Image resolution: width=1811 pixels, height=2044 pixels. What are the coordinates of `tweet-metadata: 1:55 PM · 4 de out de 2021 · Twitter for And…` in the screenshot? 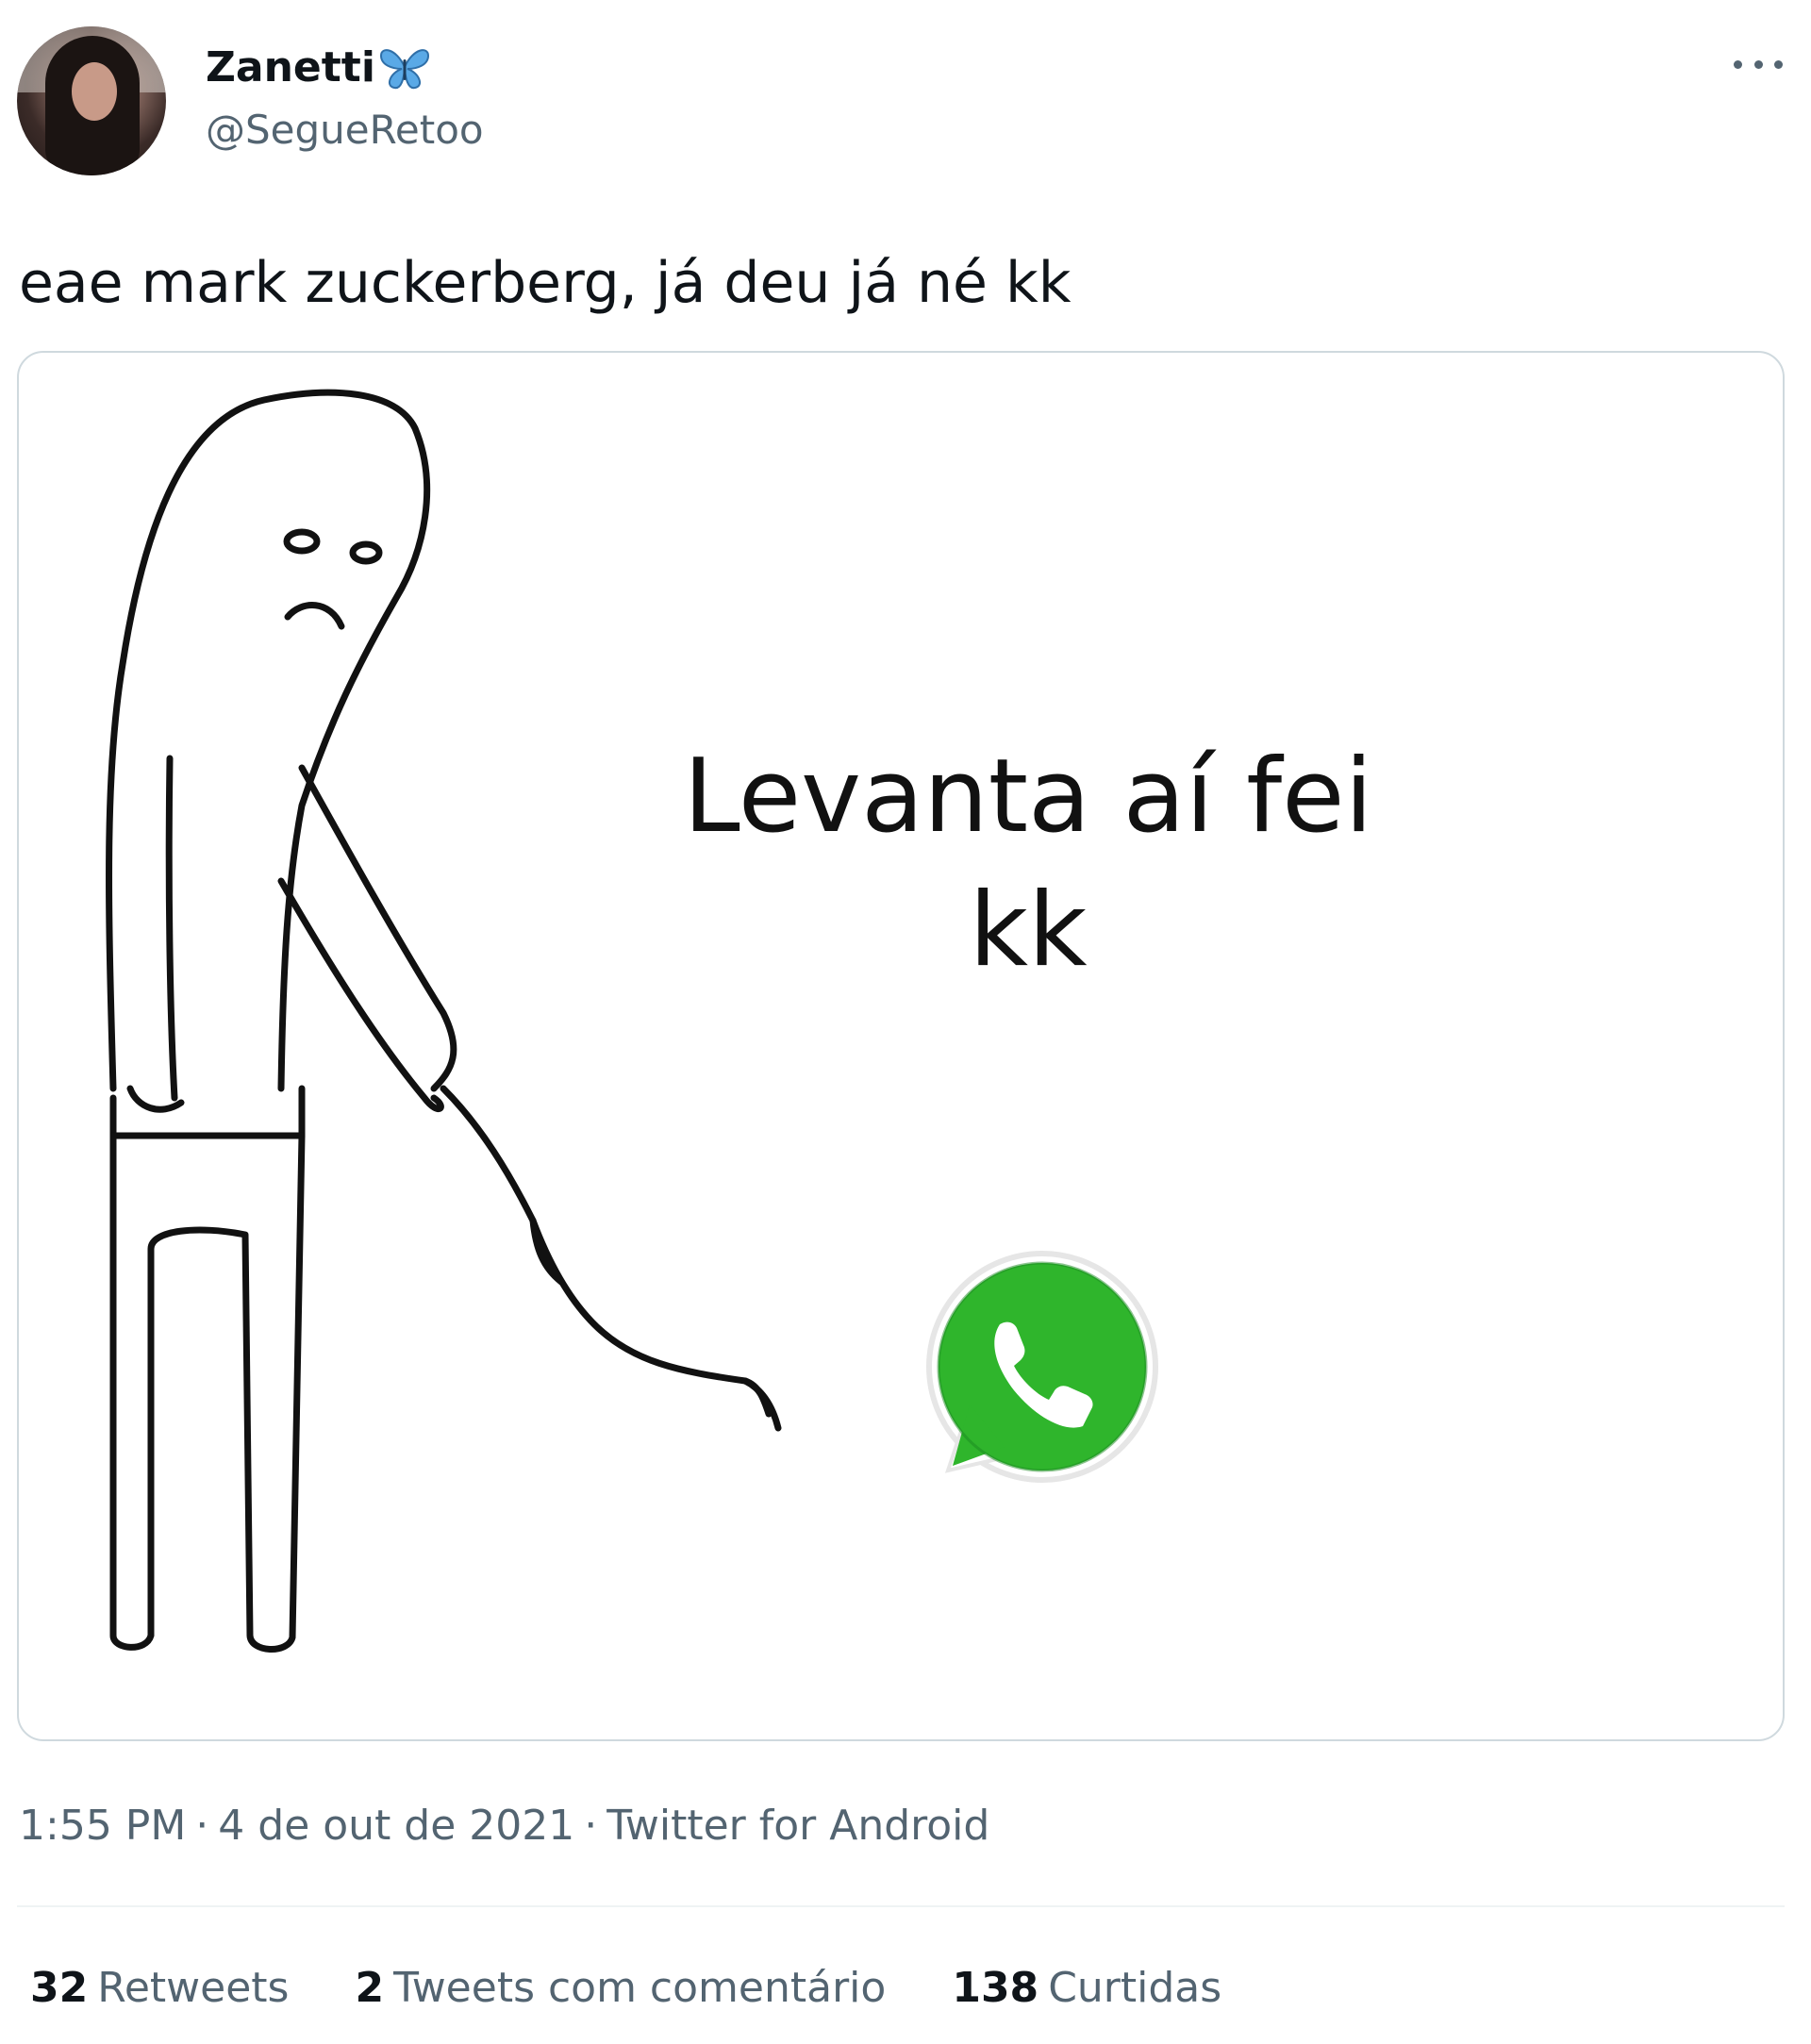 It's located at (504, 1826).